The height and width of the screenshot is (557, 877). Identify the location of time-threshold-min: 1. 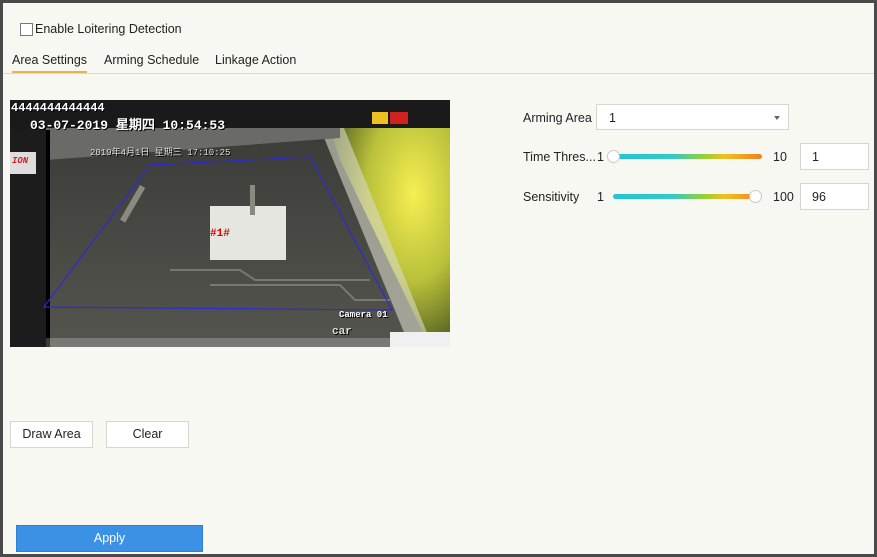
(600, 157).